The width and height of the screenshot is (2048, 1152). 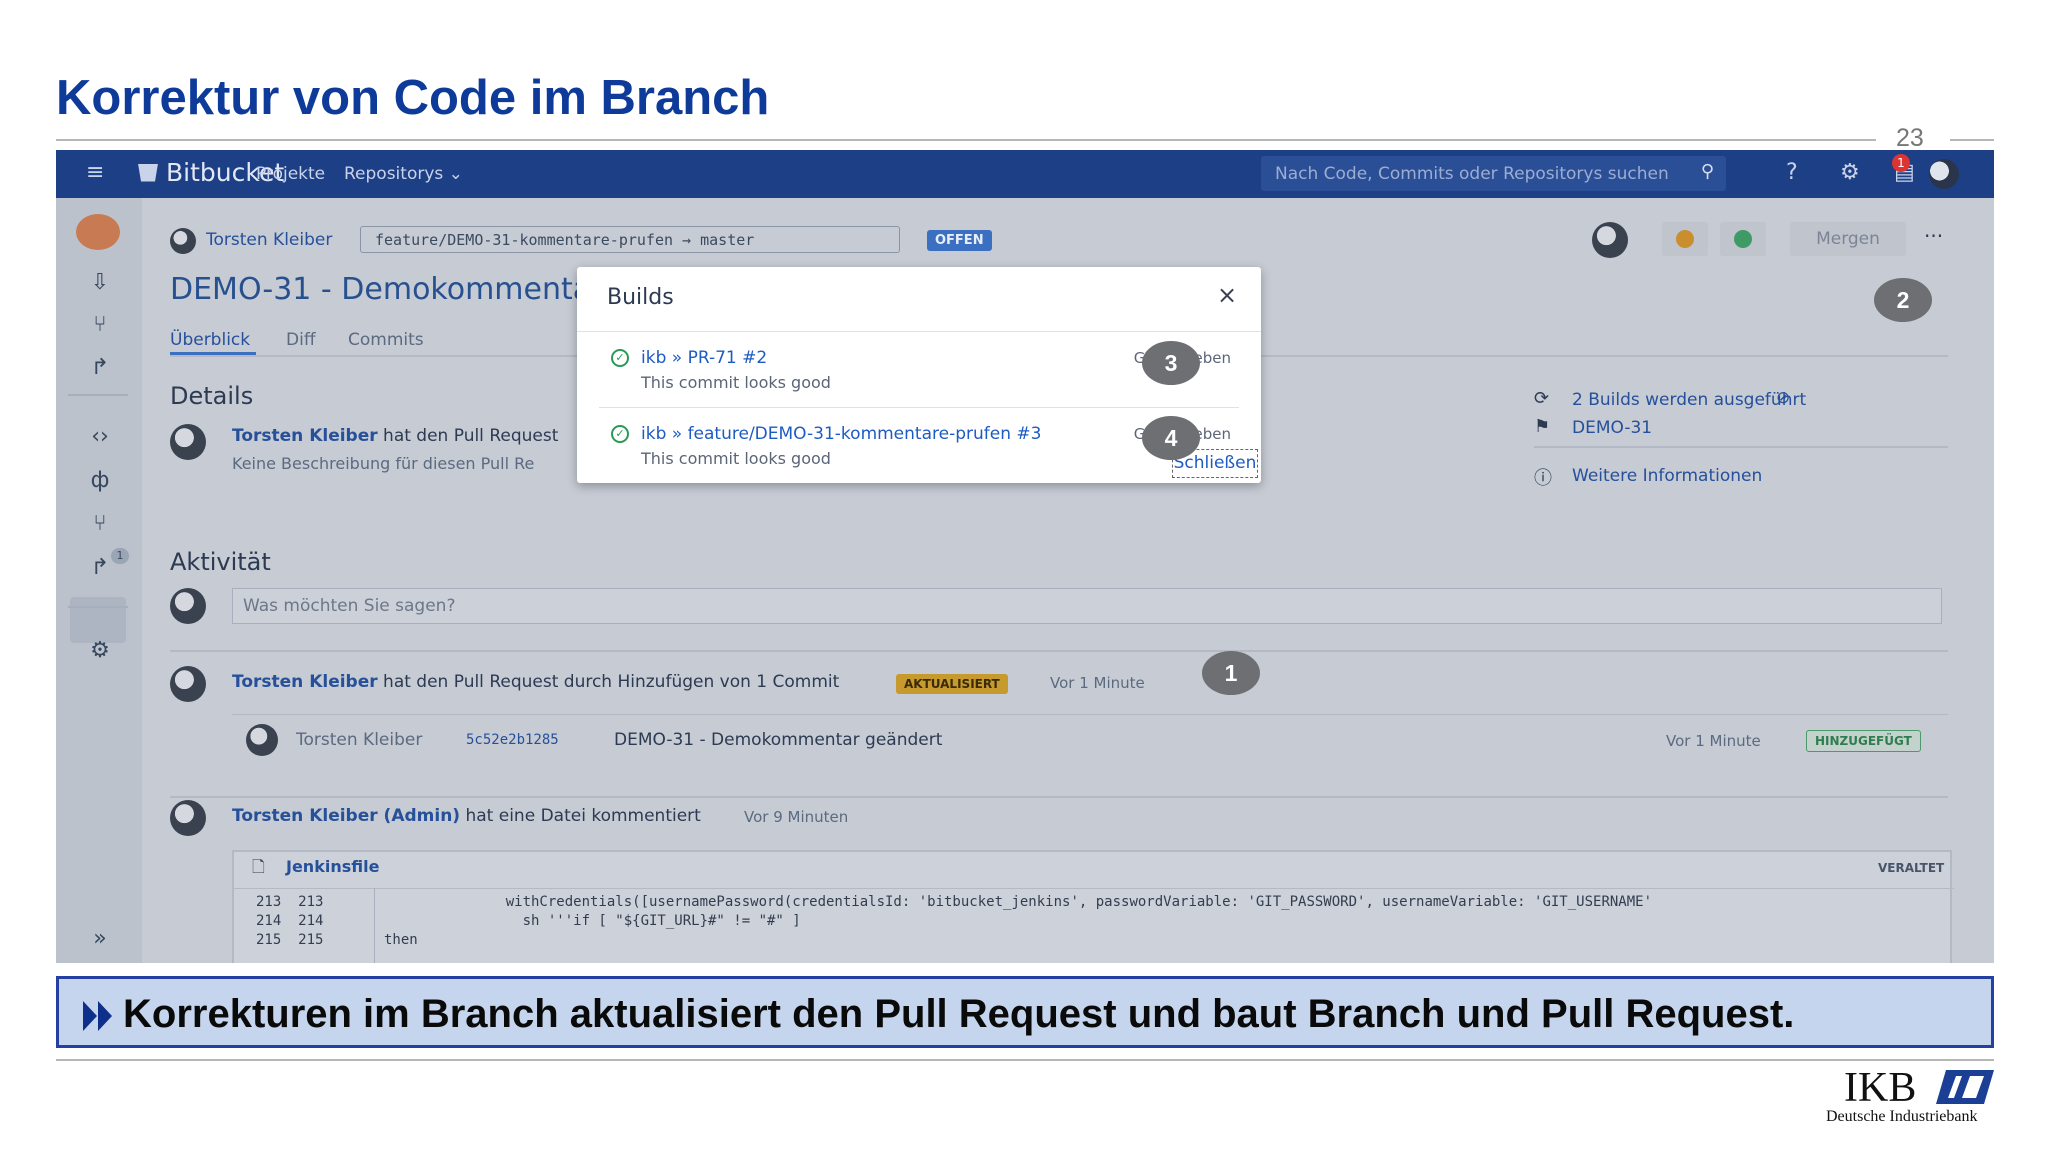 I want to click on callout-marker-2: 2, so click(x=1903, y=300).